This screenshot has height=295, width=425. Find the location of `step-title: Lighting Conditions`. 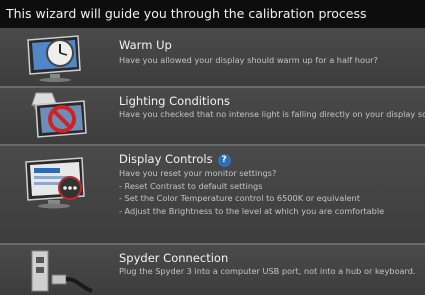

step-title: Lighting Conditions is located at coordinates (175, 101).